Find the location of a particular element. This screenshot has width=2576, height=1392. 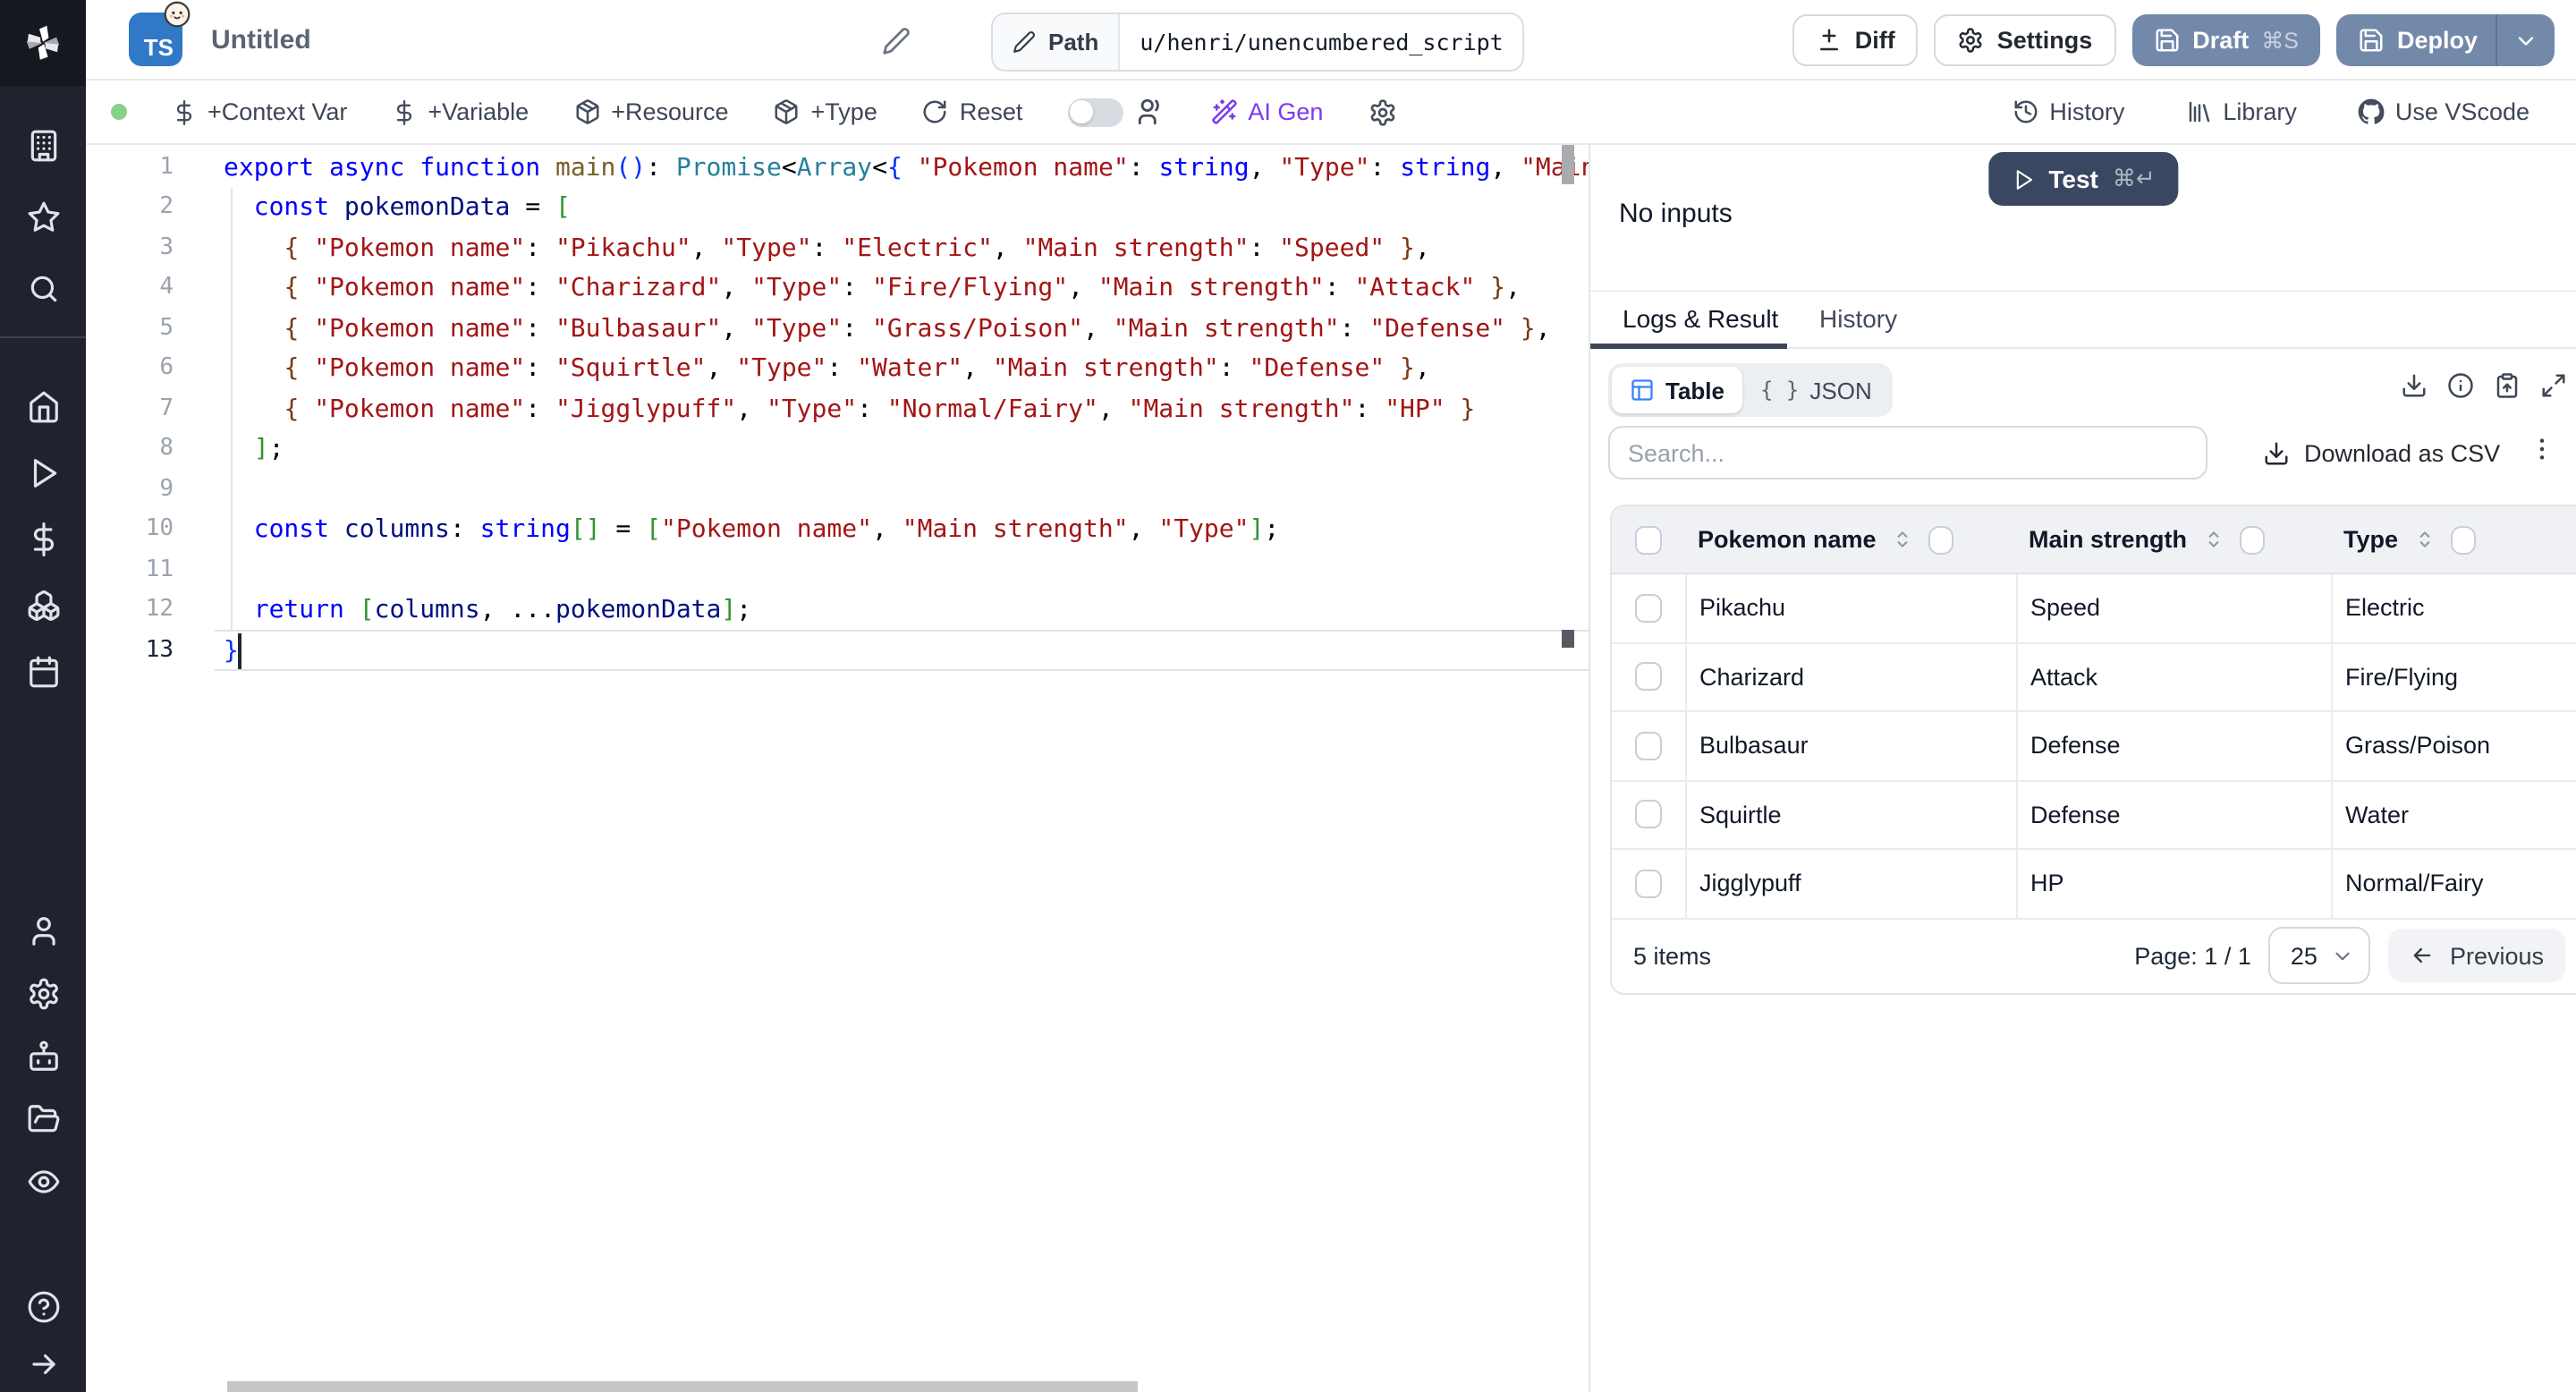

history-icon is located at coordinates (2025, 111).